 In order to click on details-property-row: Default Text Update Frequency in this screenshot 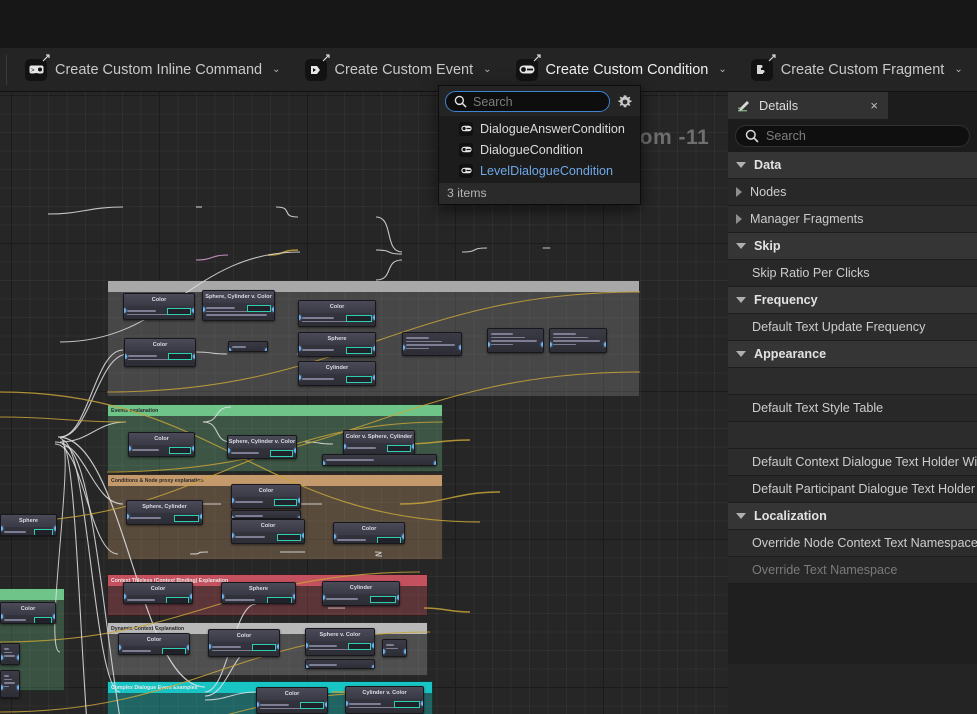, I will do `click(852, 327)`.